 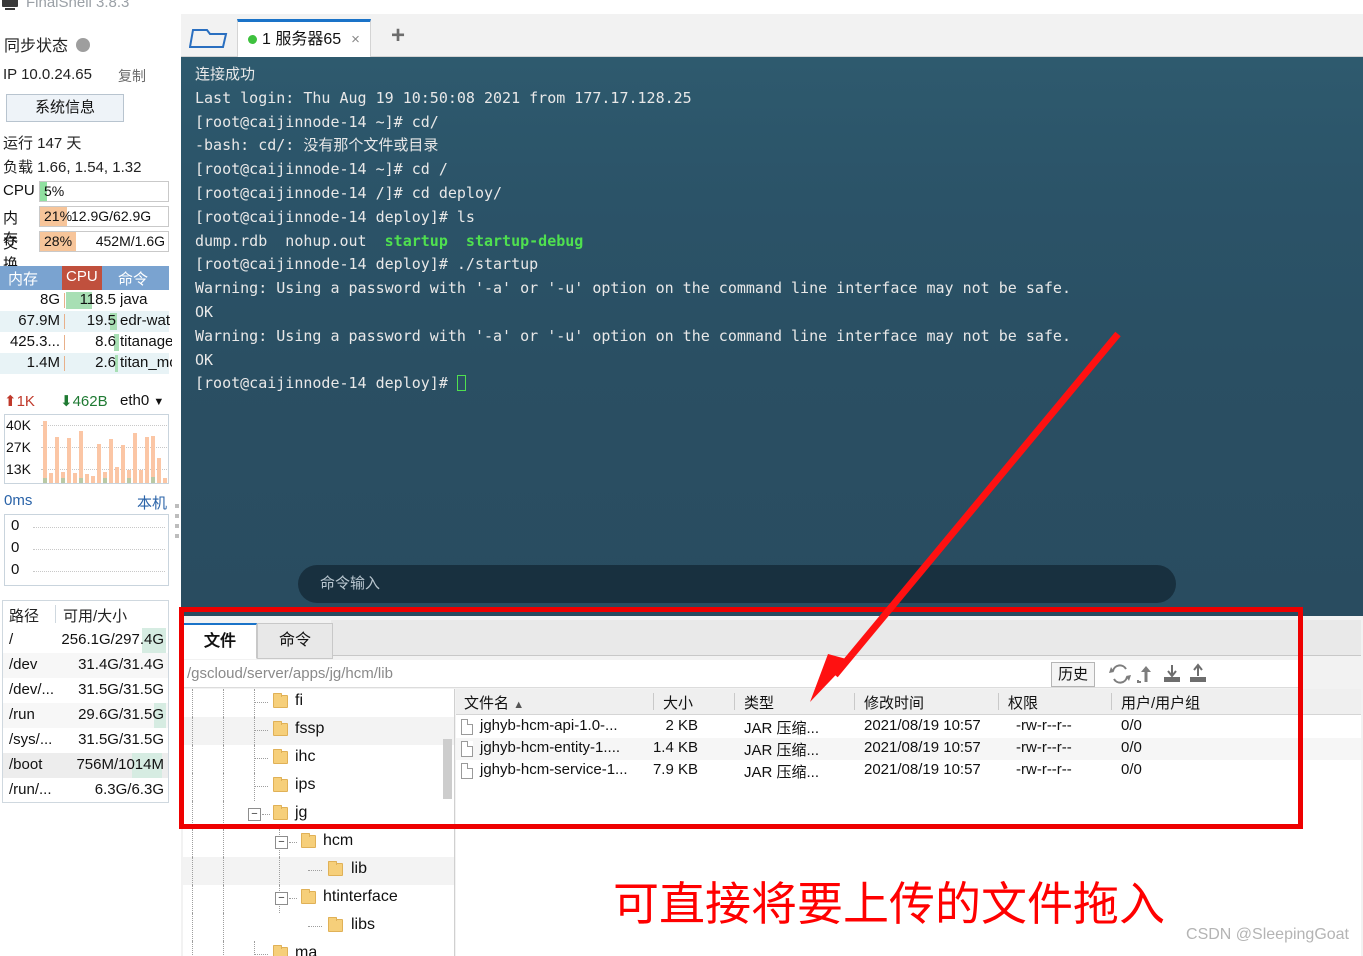 What do you see at coordinates (85, 765) in the screenshot?
I see `disk-row: /boot 756M/1014M` at bounding box center [85, 765].